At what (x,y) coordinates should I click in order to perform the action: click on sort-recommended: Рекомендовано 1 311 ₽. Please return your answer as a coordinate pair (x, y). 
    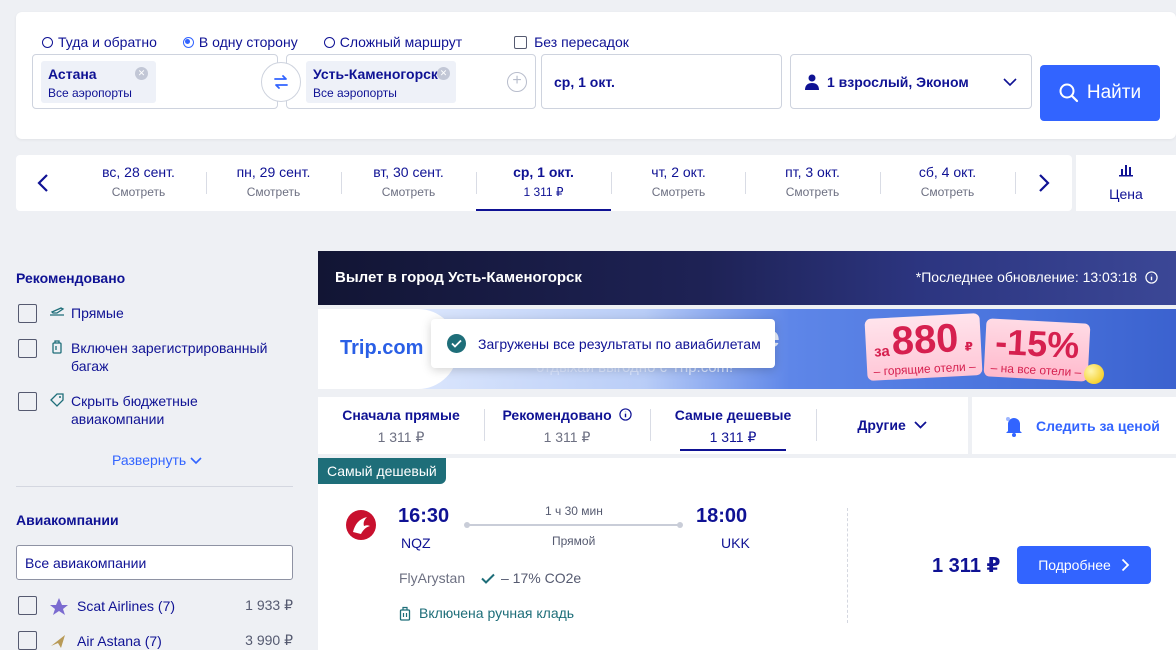
    Looking at the image, I should click on (567, 425).